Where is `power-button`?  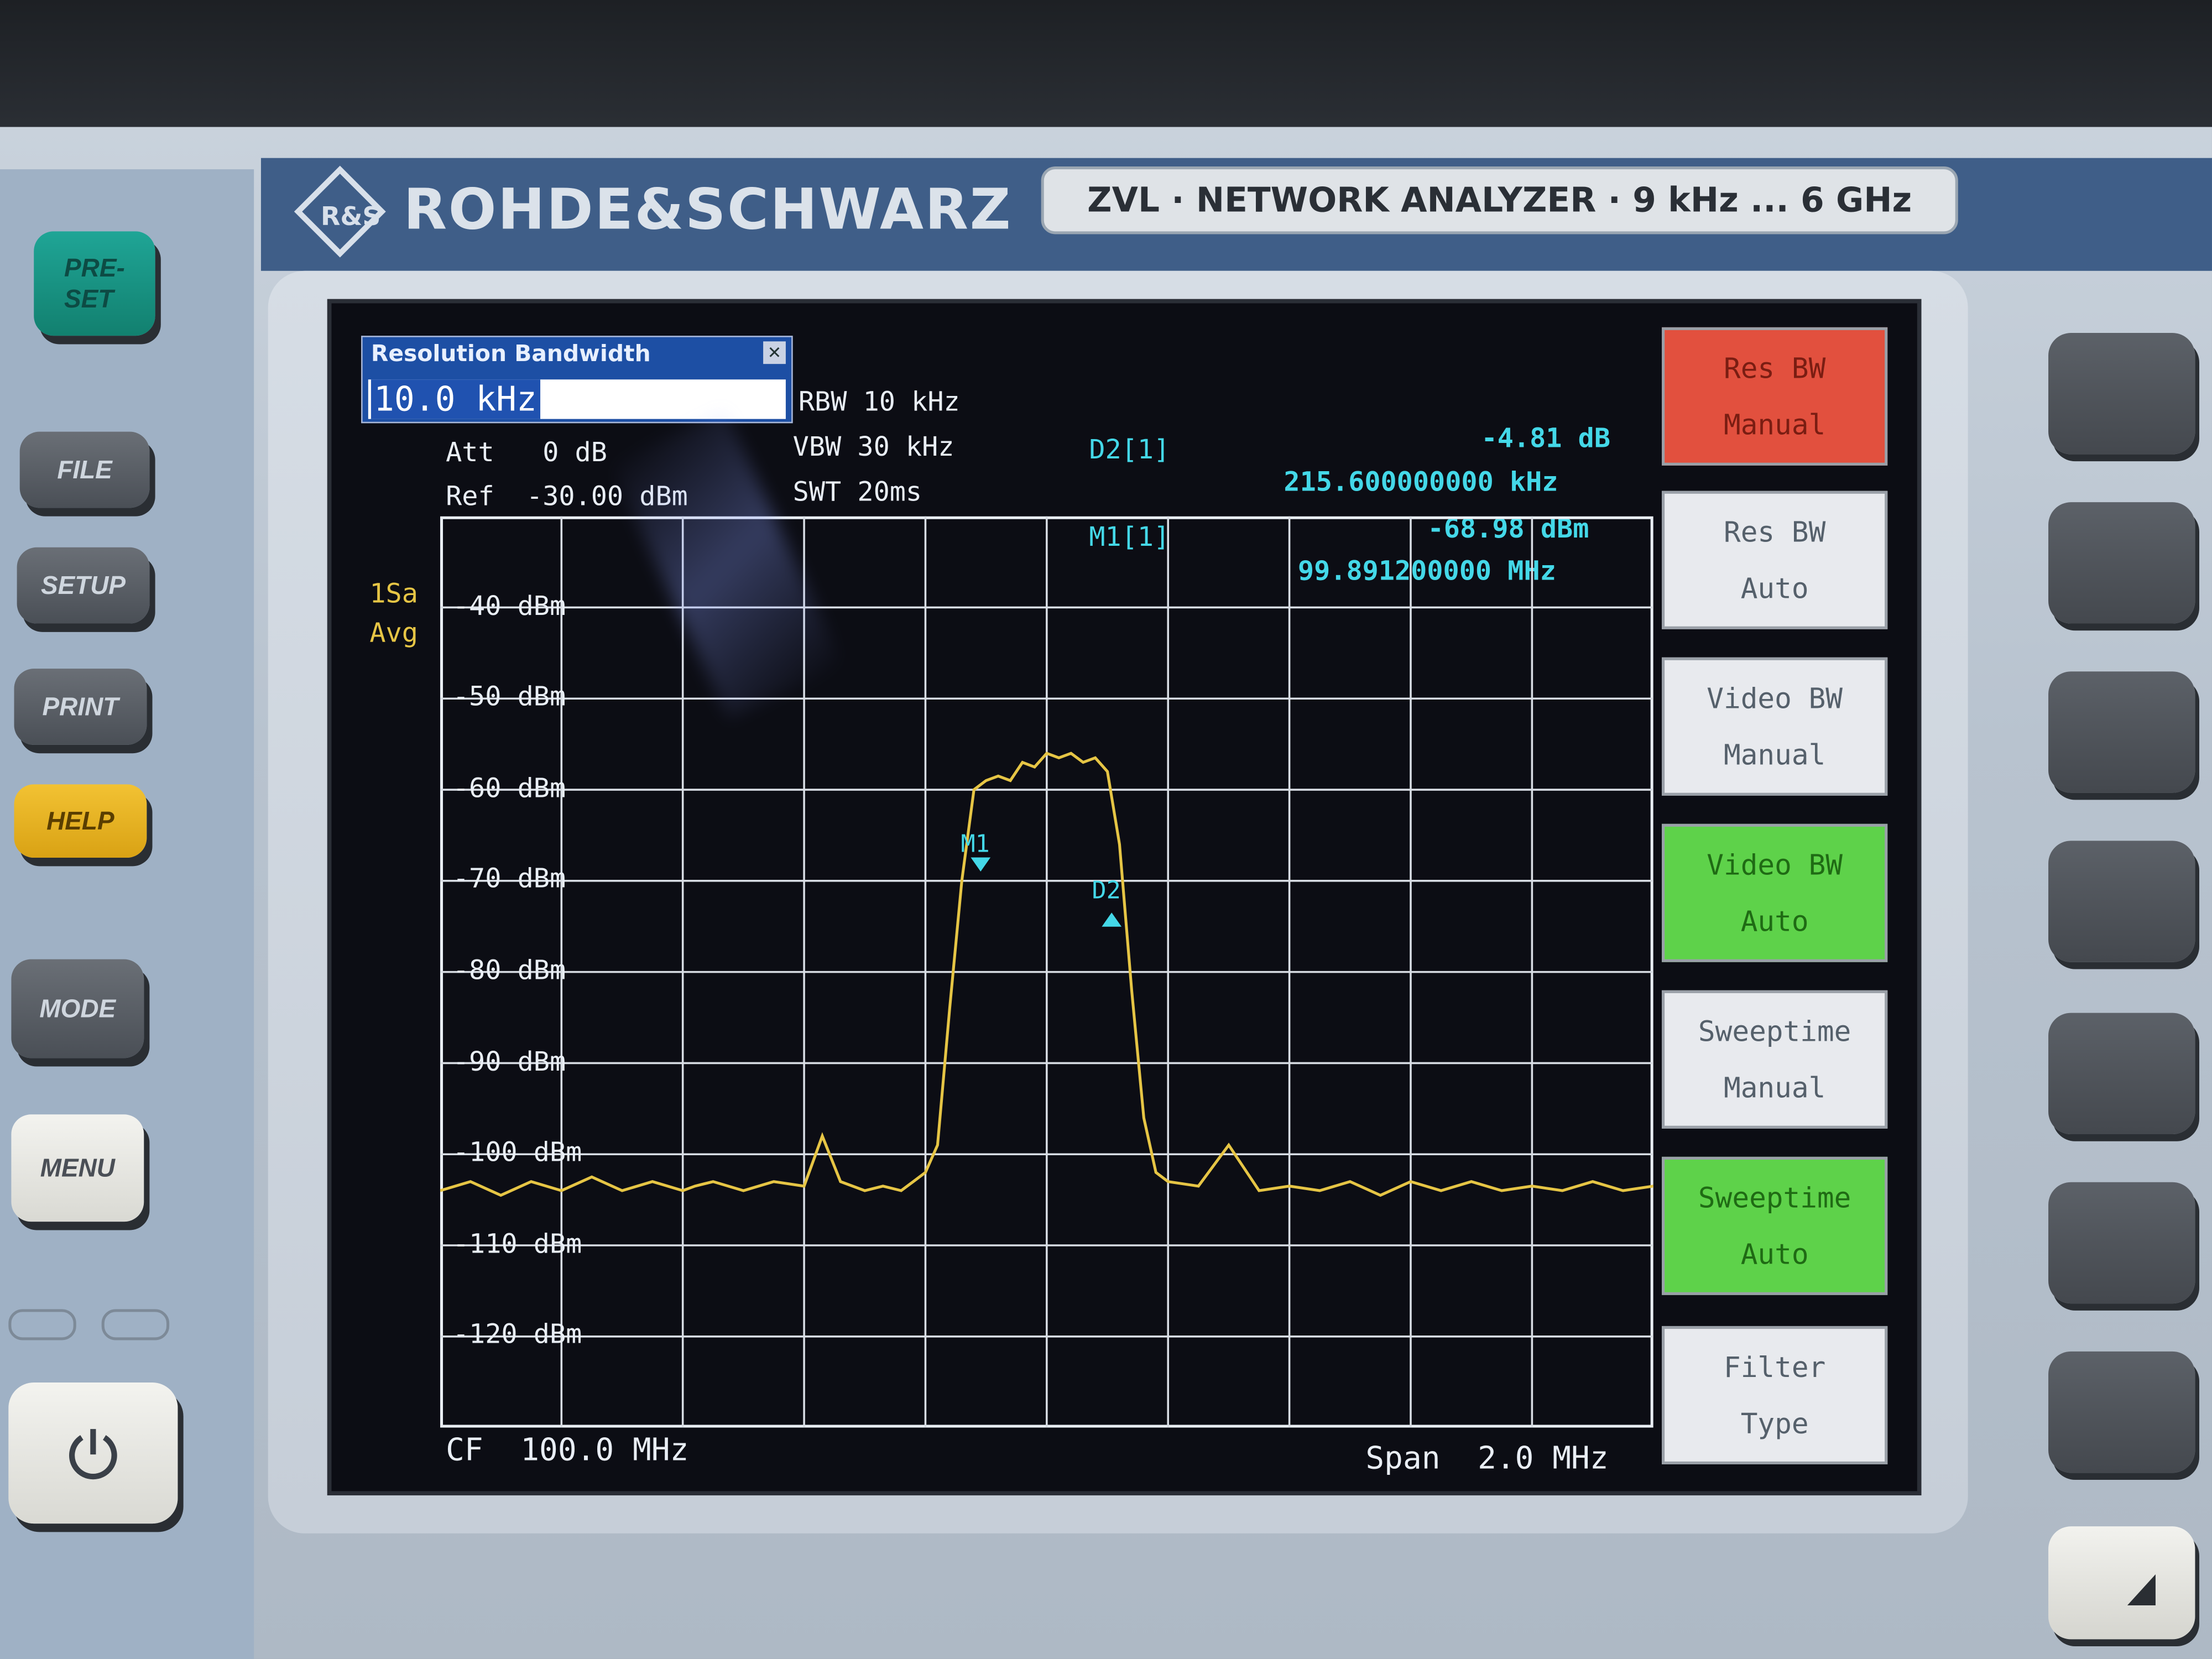
power-button is located at coordinates (93, 1453).